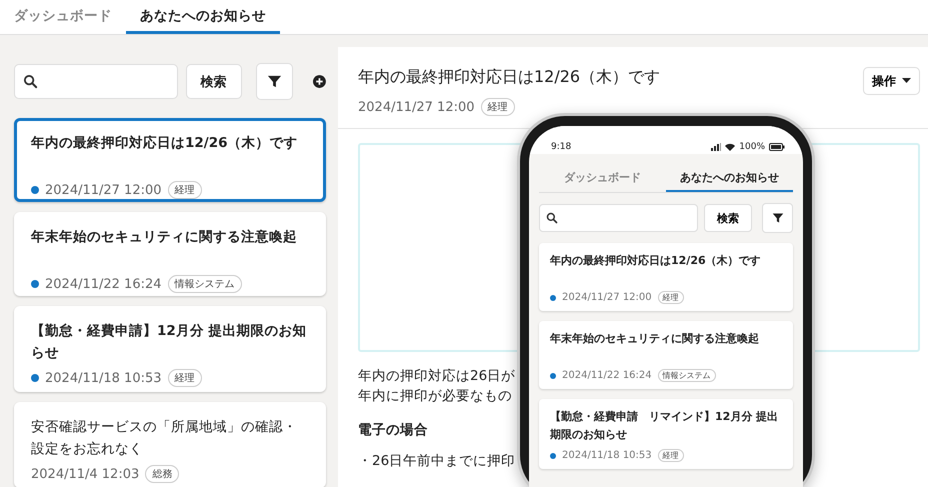 This screenshot has height=487, width=928. What do you see at coordinates (906, 81) in the screenshot?
I see `caret-icon` at bounding box center [906, 81].